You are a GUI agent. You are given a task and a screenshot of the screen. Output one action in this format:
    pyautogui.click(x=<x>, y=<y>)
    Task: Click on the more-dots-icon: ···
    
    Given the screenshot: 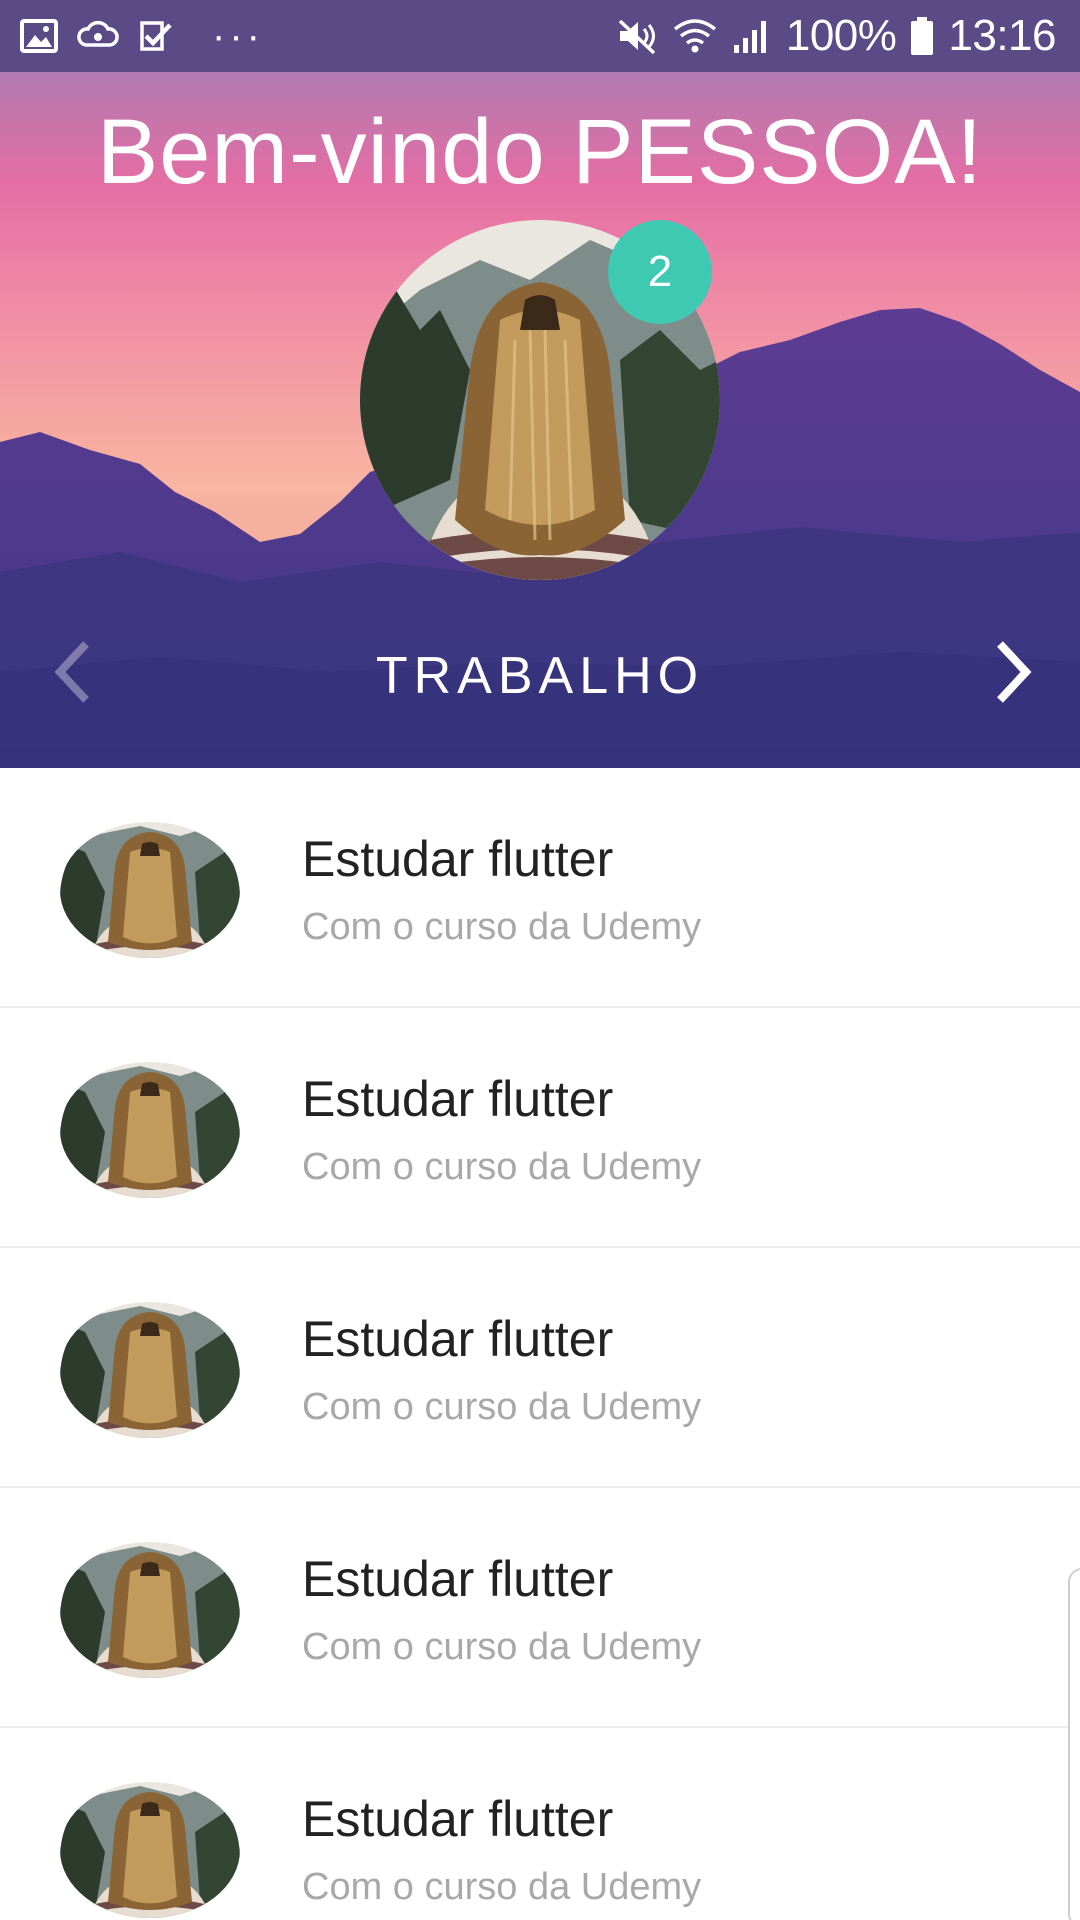 What is the action you would take?
    pyautogui.click(x=238, y=36)
    